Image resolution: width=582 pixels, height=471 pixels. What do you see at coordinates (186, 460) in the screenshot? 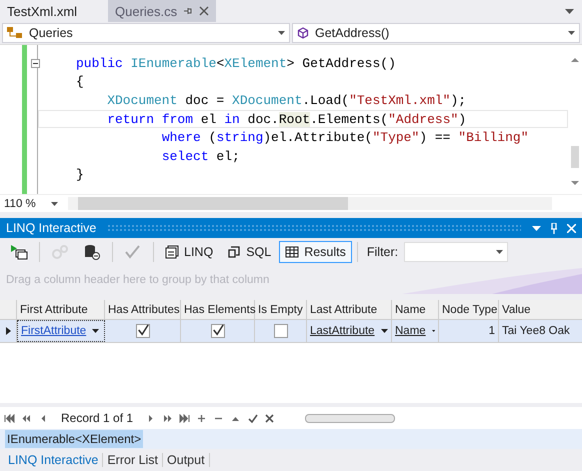
I see `panel-tab: Output` at bounding box center [186, 460].